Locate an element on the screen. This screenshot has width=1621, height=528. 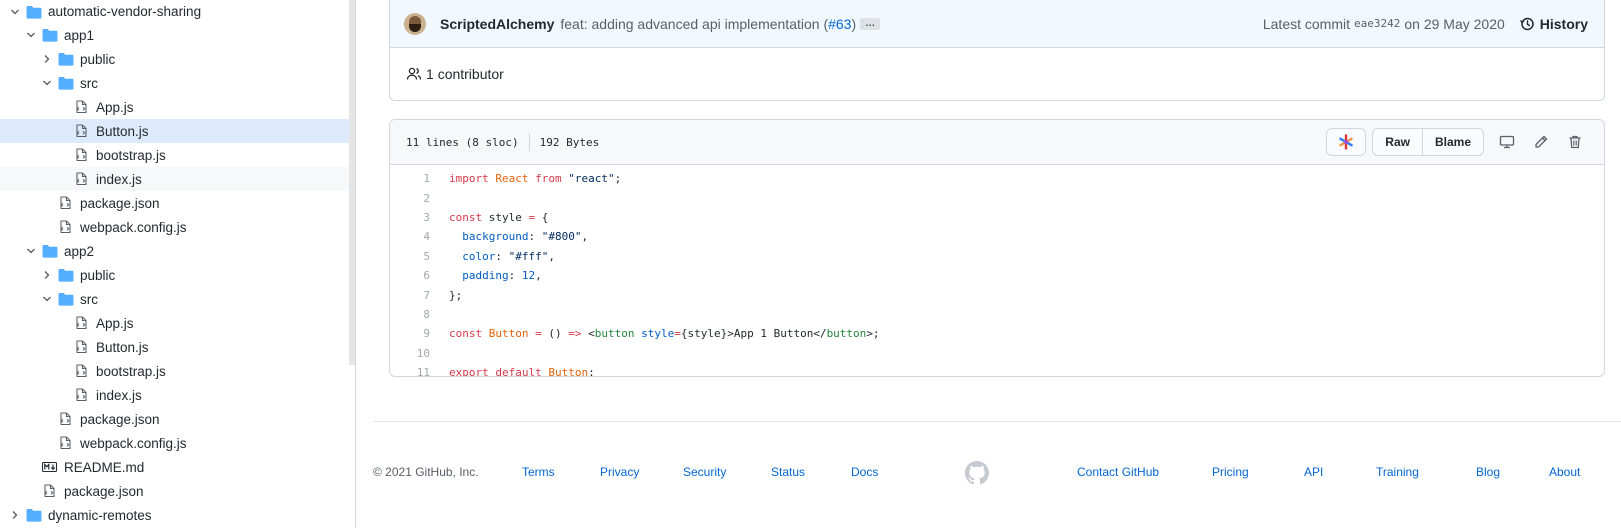
line-content: }; is located at coordinates (446, 295).